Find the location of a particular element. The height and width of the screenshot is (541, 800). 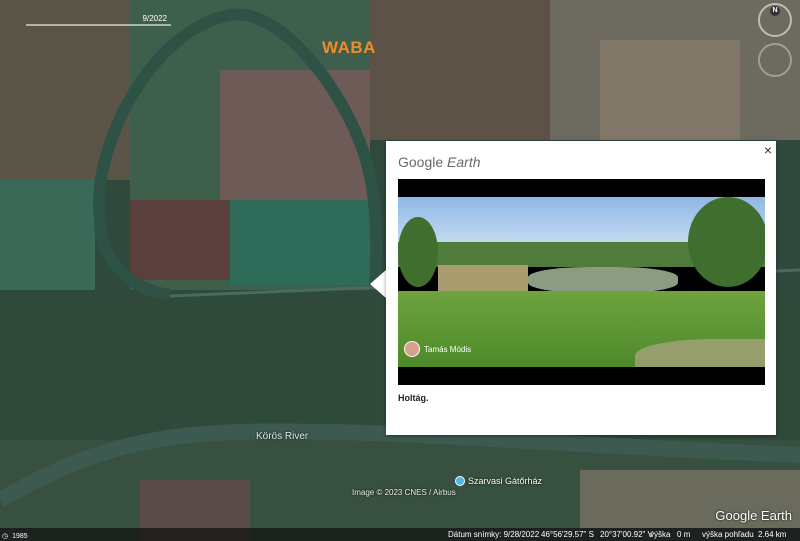

longitude: 20°37'00.92" V is located at coordinates (626, 534).